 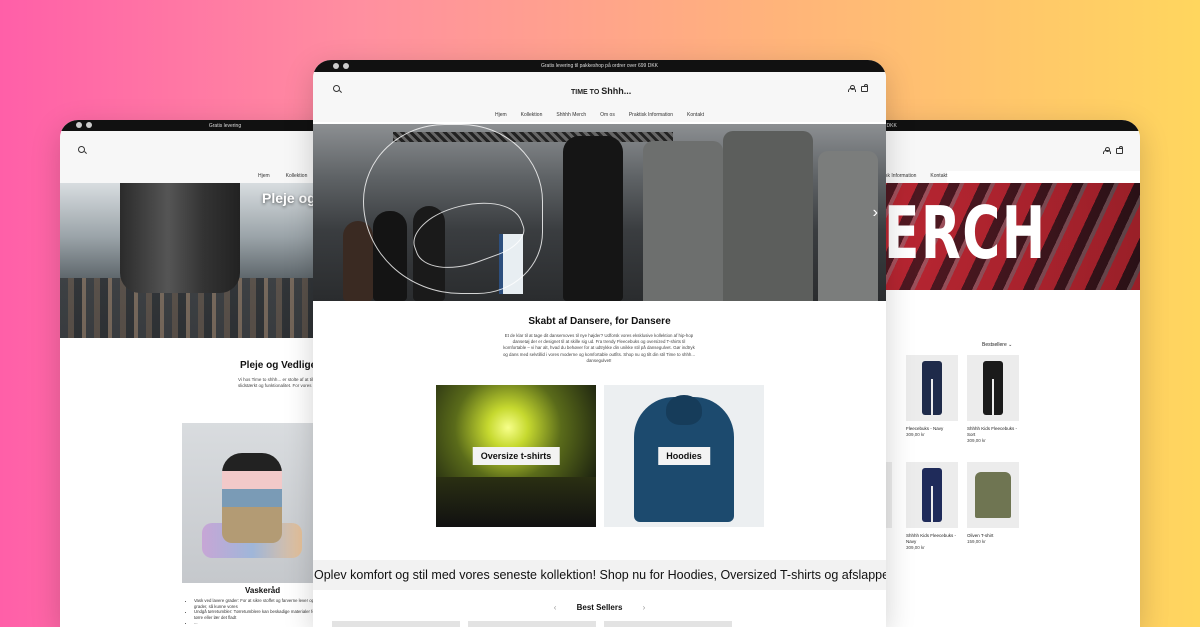 What do you see at coordinates (585, 92) in the screenshot?
I see `logo-text: TIME TO` at bounding box center [585, 92].